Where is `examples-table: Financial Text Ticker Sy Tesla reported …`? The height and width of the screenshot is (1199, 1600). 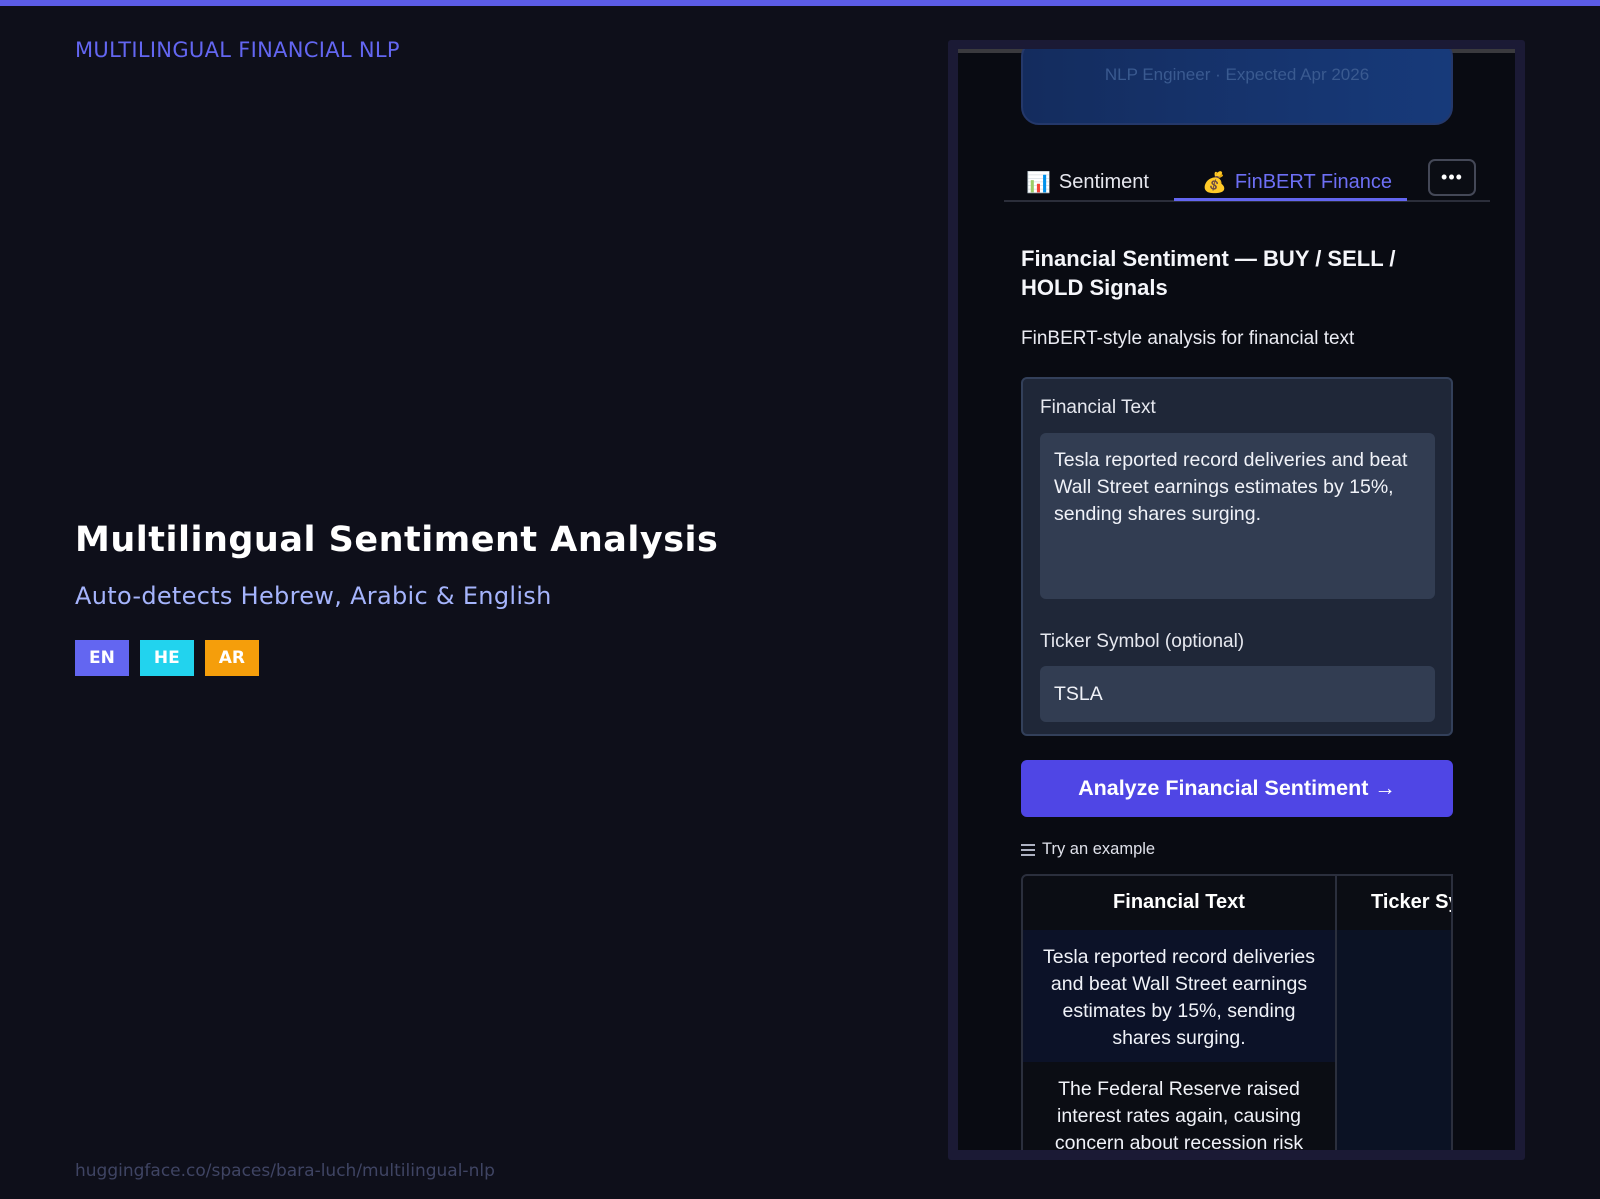 examples-table: Financial Text Ticker Sy Tesla reported … is located at coordinates (1237, 1012).